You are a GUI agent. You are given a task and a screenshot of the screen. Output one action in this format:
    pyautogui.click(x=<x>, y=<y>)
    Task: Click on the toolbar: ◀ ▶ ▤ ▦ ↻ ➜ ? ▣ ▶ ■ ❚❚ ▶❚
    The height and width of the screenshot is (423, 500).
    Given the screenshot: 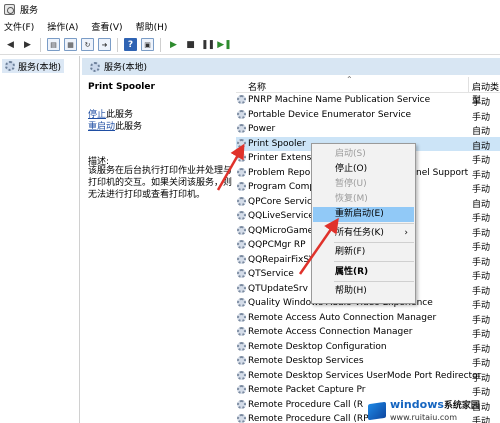 What is the action you would take?
    pyautogui.click(x=250, y=45)
    